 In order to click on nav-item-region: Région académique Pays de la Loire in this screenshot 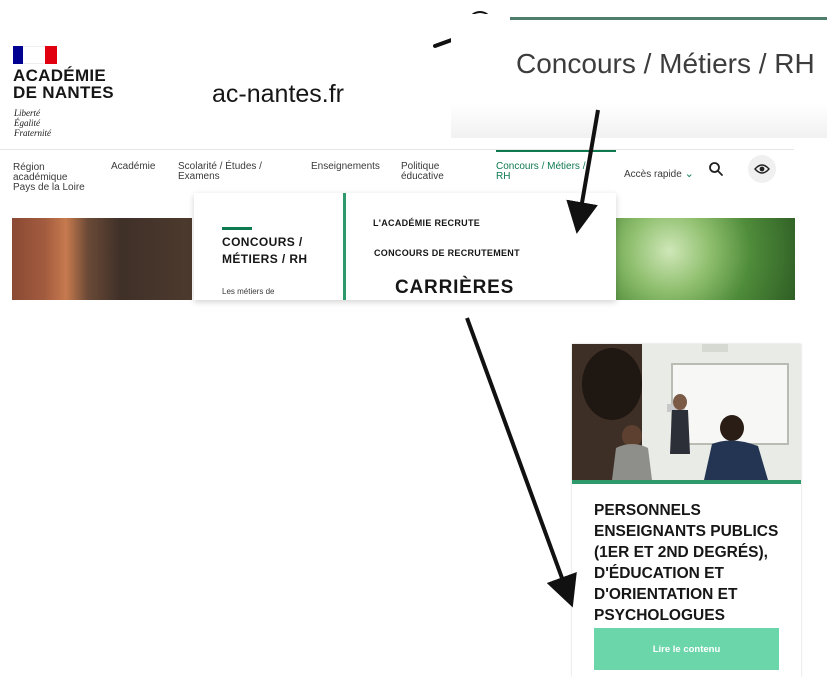, I will do `click(49, 178)`.